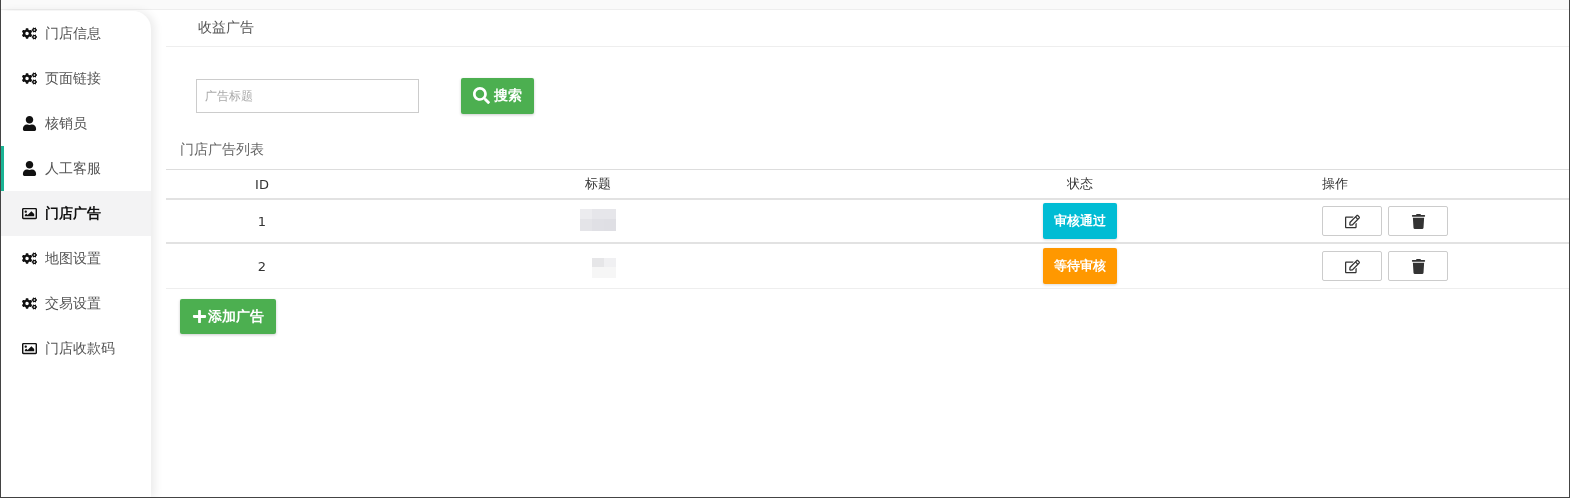 This screenshot has width=1570, height=498. What do you see at coordinates (481, 95) in the screenshot?
I see `search-icon` at bounding box center [481, 95].